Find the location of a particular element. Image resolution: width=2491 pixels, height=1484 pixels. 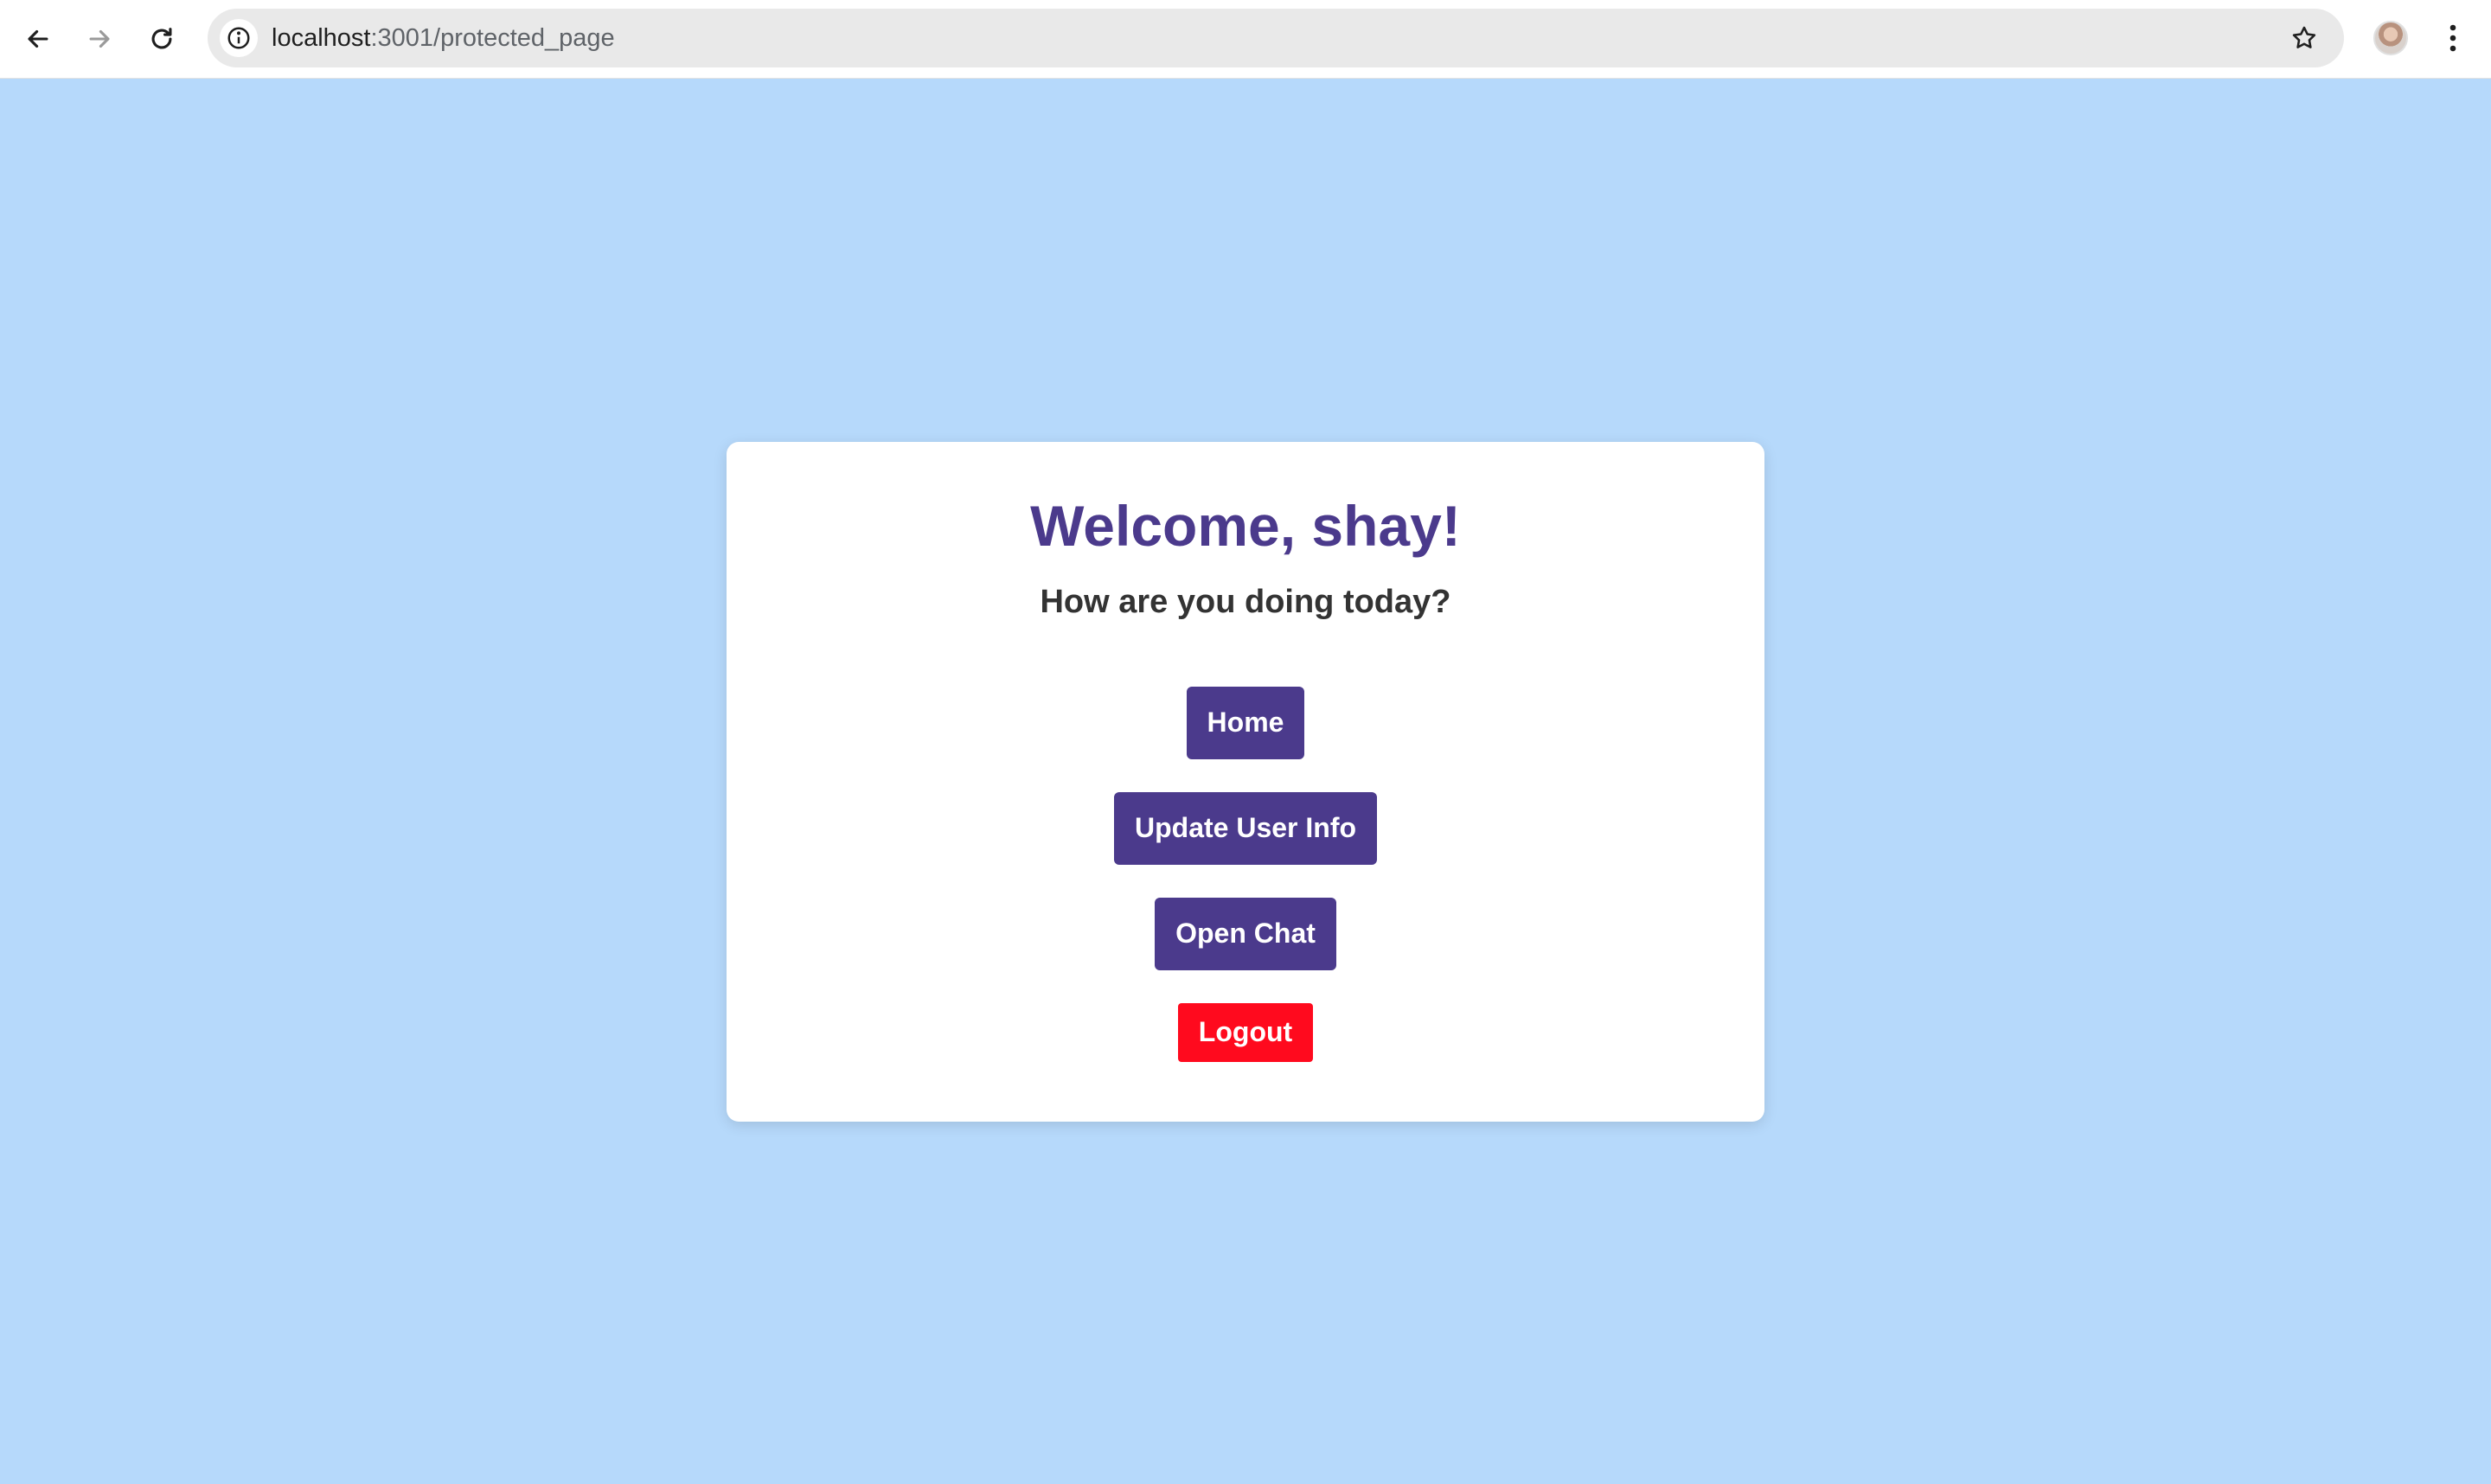

bookmark-star-icon is located at coordinates (2304, 37).